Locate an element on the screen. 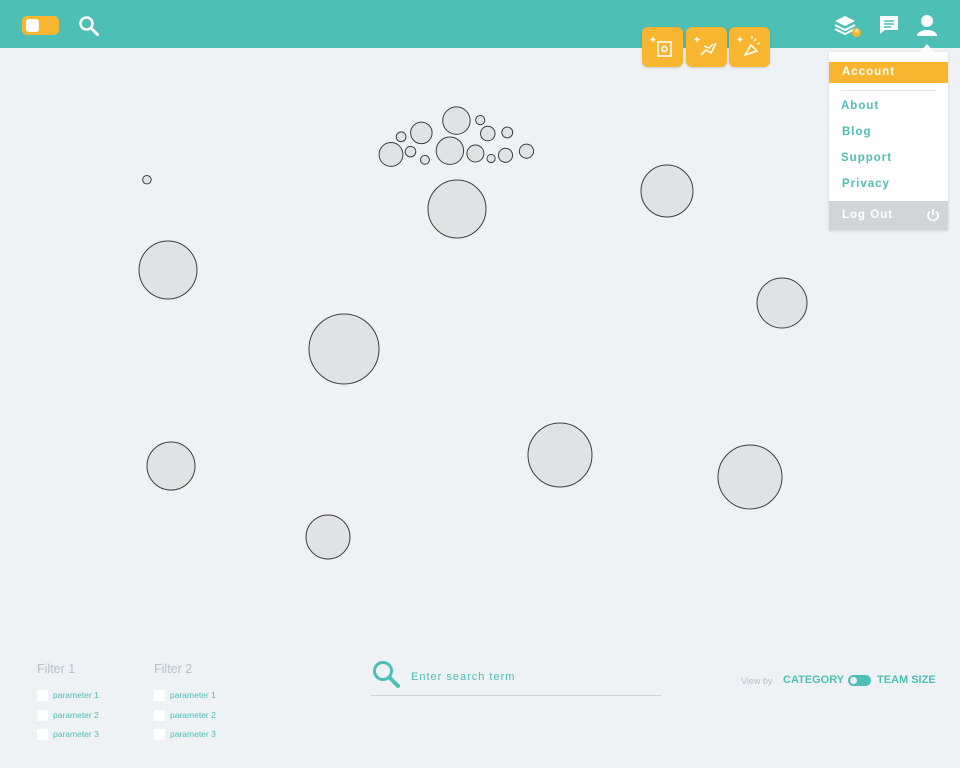 This screenshot has width=960, height=768. filter-1-title: Filter 1 is located at coordinates (56, 669).